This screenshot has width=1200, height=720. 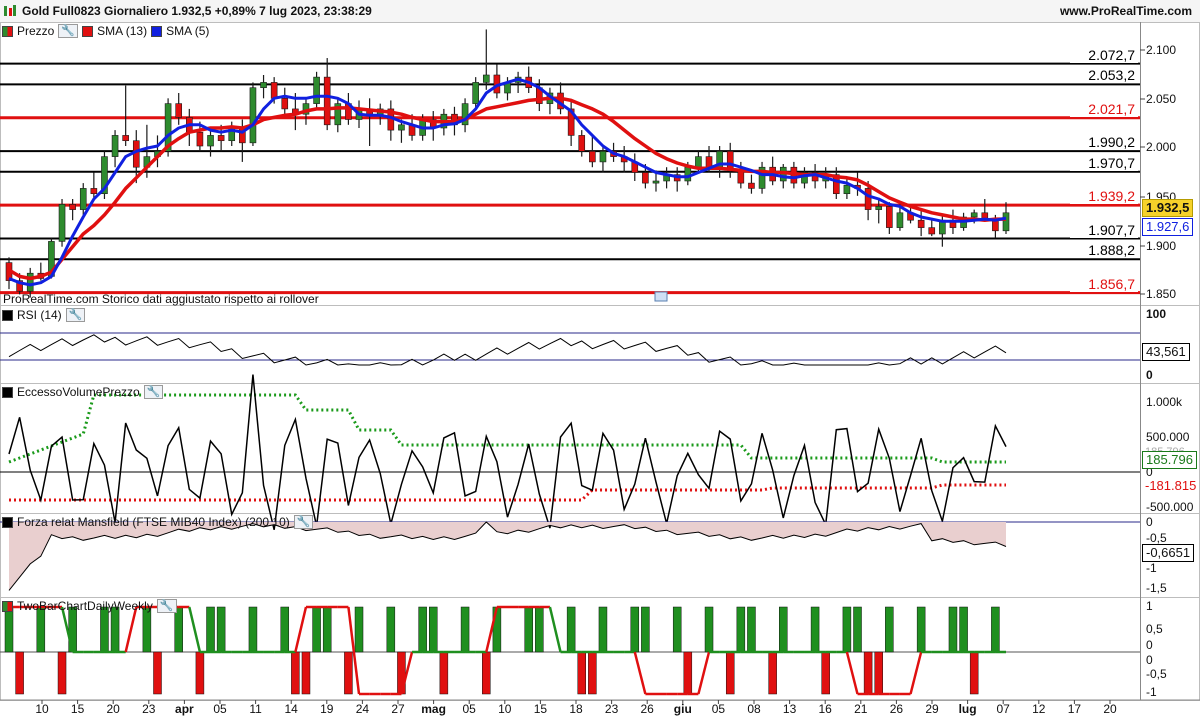 I want to click on rsi-legend: RSI (14) 🔧, so click(x=44, y=315).